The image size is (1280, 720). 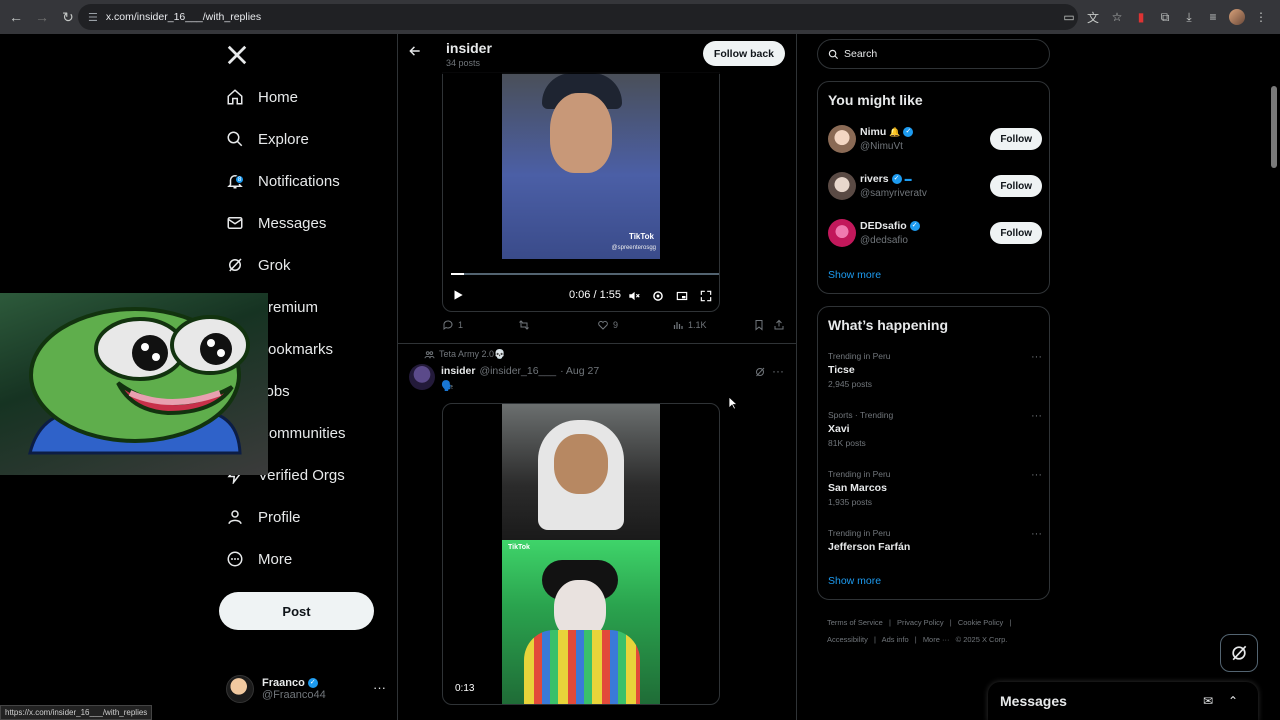 What do you see at coordinates (935, 141) in the screenshot?
I see `suggested-user: Nimu 🔔 ✓ @NimuVt Follow` at bounding box center [935, 141].